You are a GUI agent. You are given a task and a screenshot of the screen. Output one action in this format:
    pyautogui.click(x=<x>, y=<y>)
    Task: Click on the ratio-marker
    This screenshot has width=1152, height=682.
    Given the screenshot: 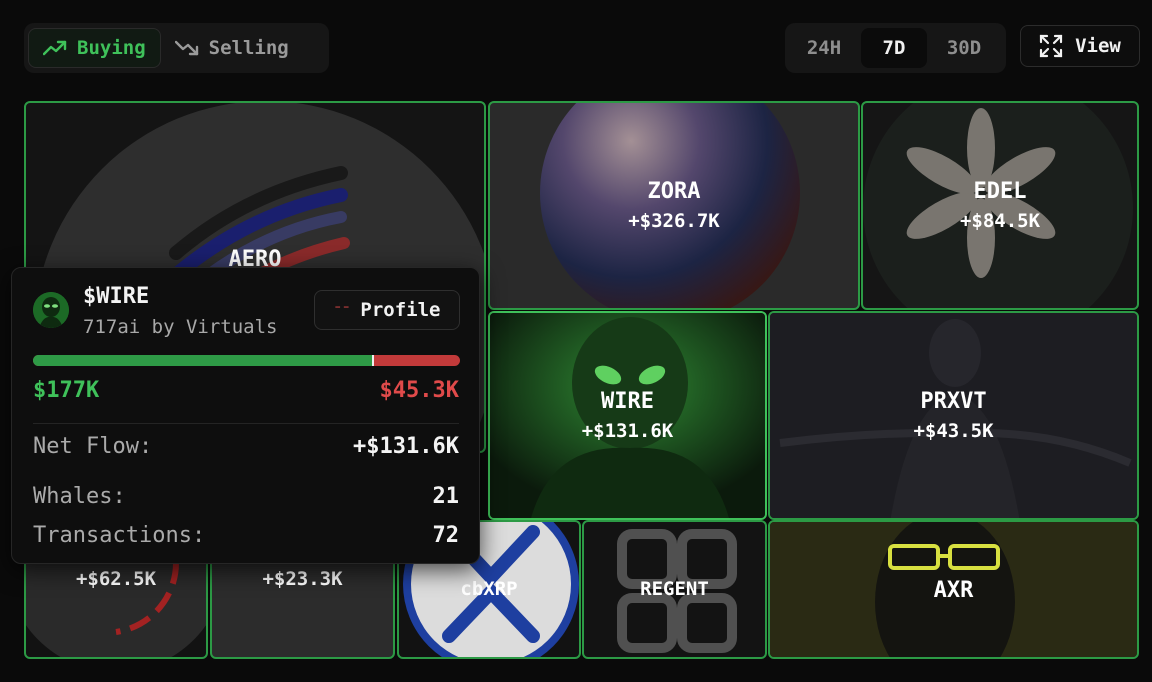 What is the action you would take?
    pyautogui.click(x=372, y=360)
    